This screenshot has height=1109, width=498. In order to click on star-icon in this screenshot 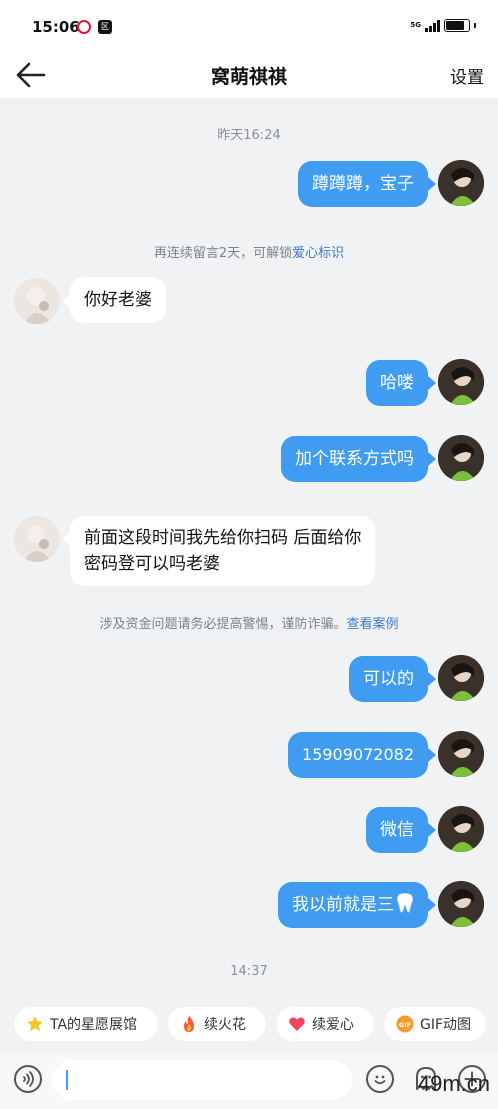, I will do `click(35, 1024)`.